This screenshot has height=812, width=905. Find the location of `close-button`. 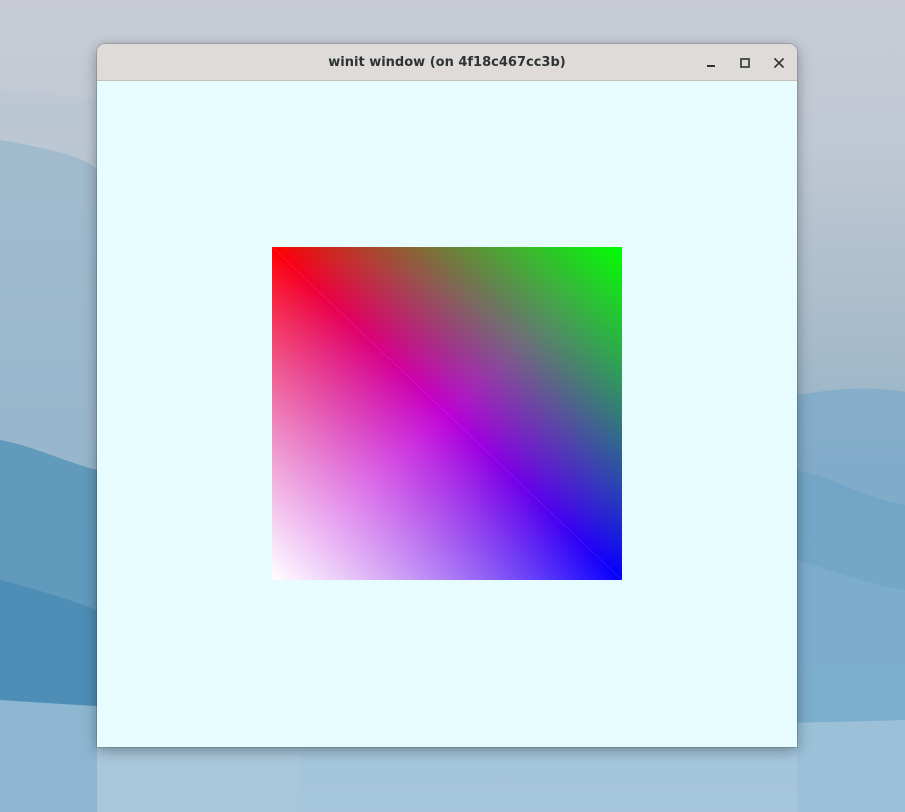

close-button is located at coordinates (779, 63).